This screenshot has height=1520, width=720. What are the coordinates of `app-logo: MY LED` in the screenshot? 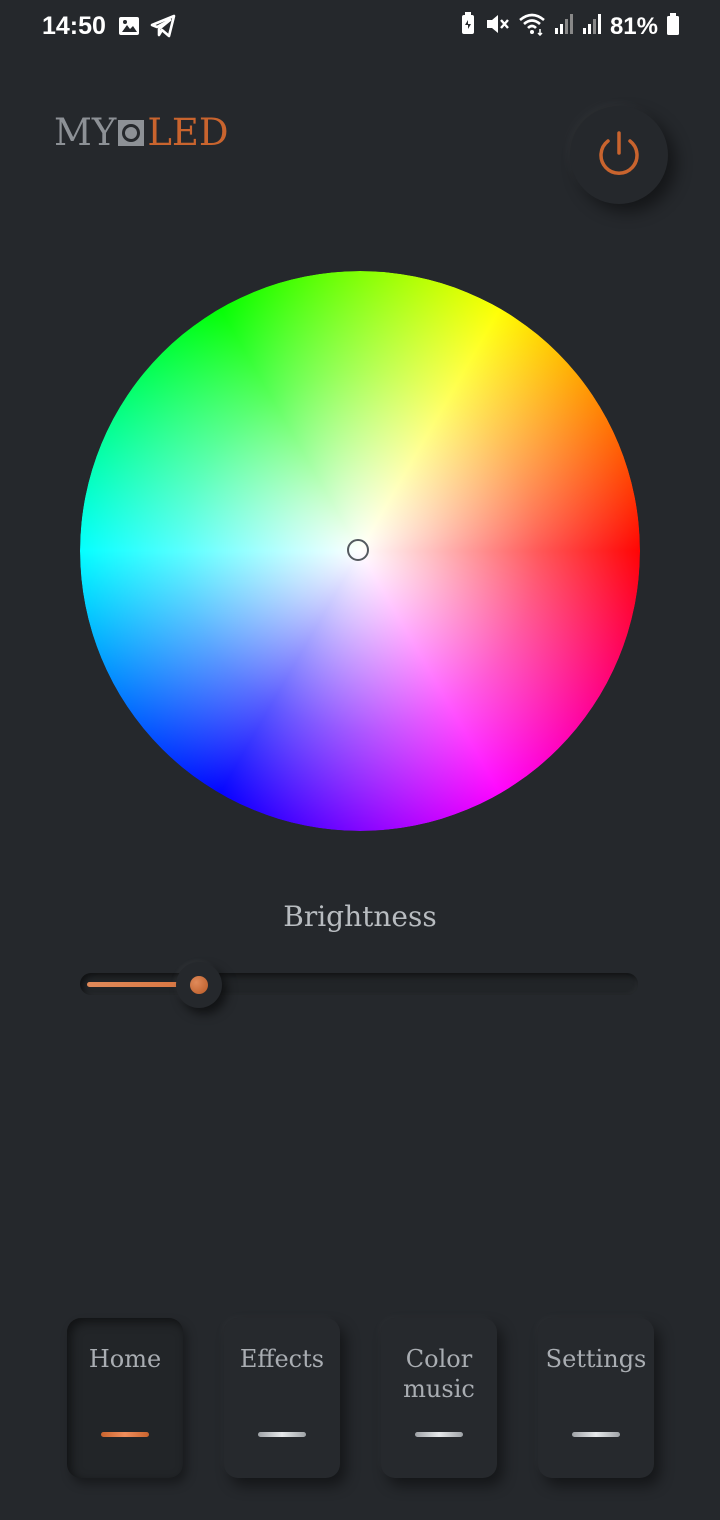 It's located at (141, 132).